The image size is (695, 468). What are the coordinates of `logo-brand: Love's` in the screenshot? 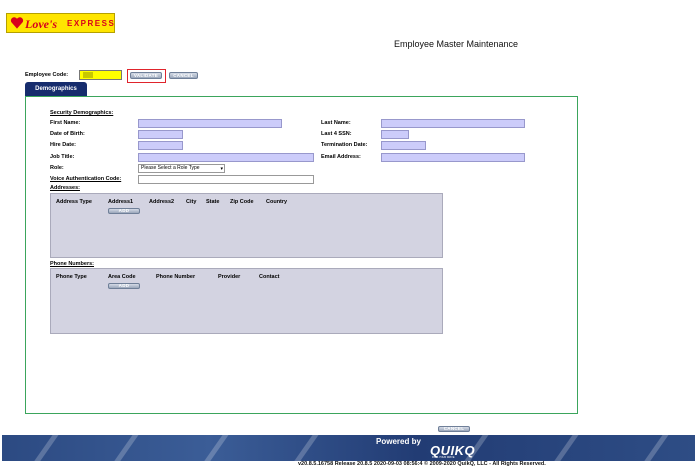 It's located at (41, 24).